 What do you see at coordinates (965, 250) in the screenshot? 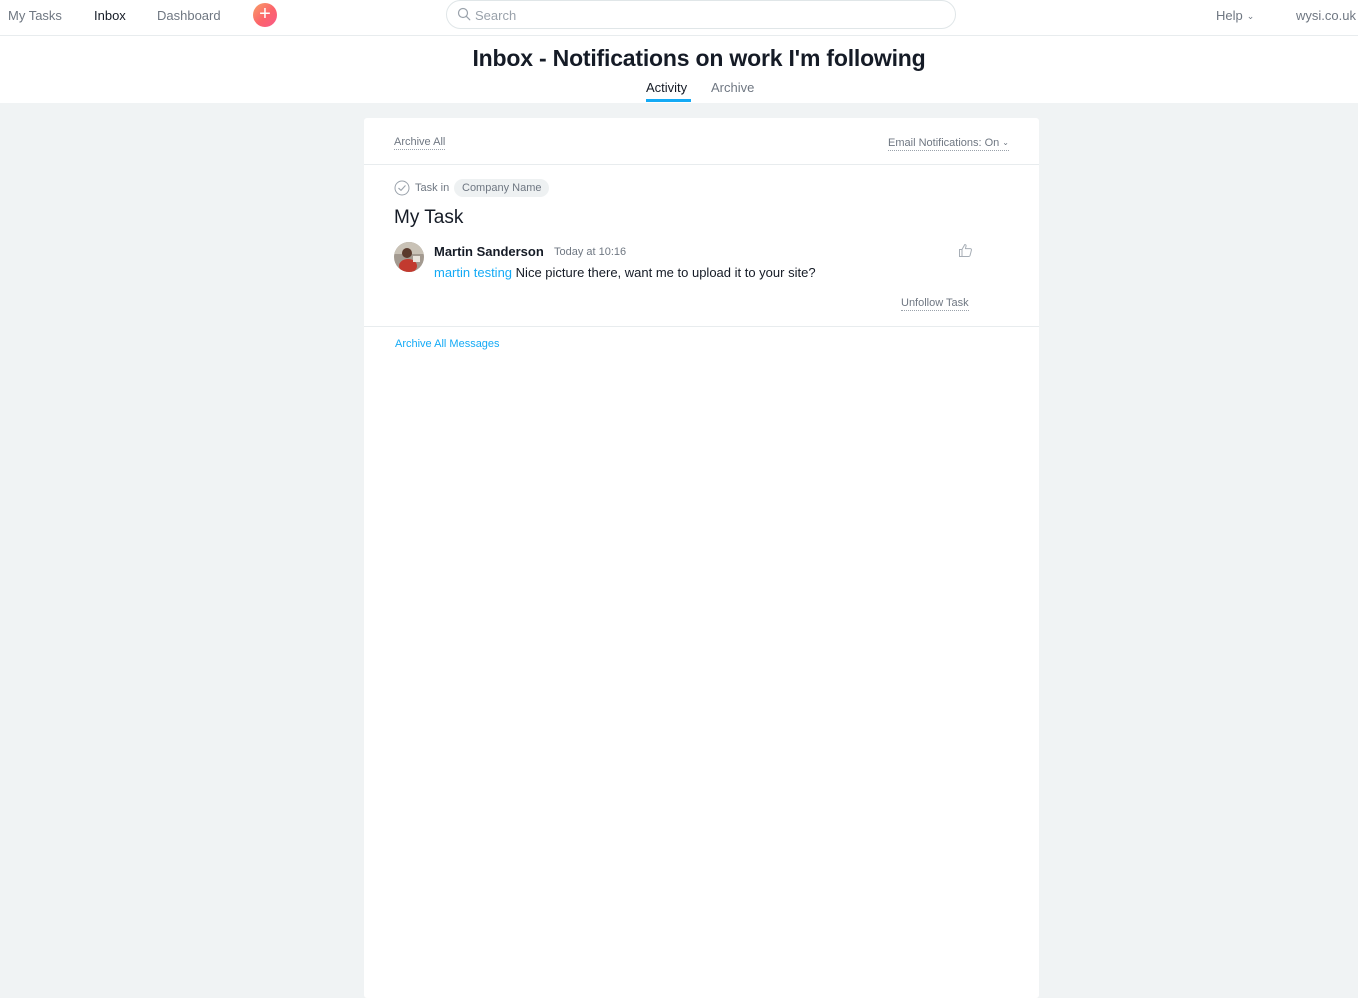
I see `thumbs-up-icon` at bounding box center [965, 250].